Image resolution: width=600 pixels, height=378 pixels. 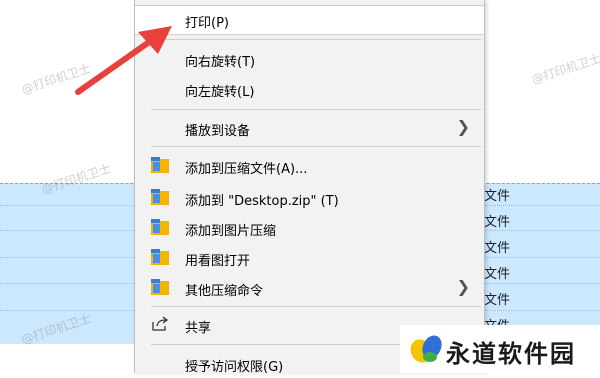 What do you see at coordinates (224, 291) in the screenshot?
I see `menu-item-label: 其他压缩命令` at bounding box center [224, 291].